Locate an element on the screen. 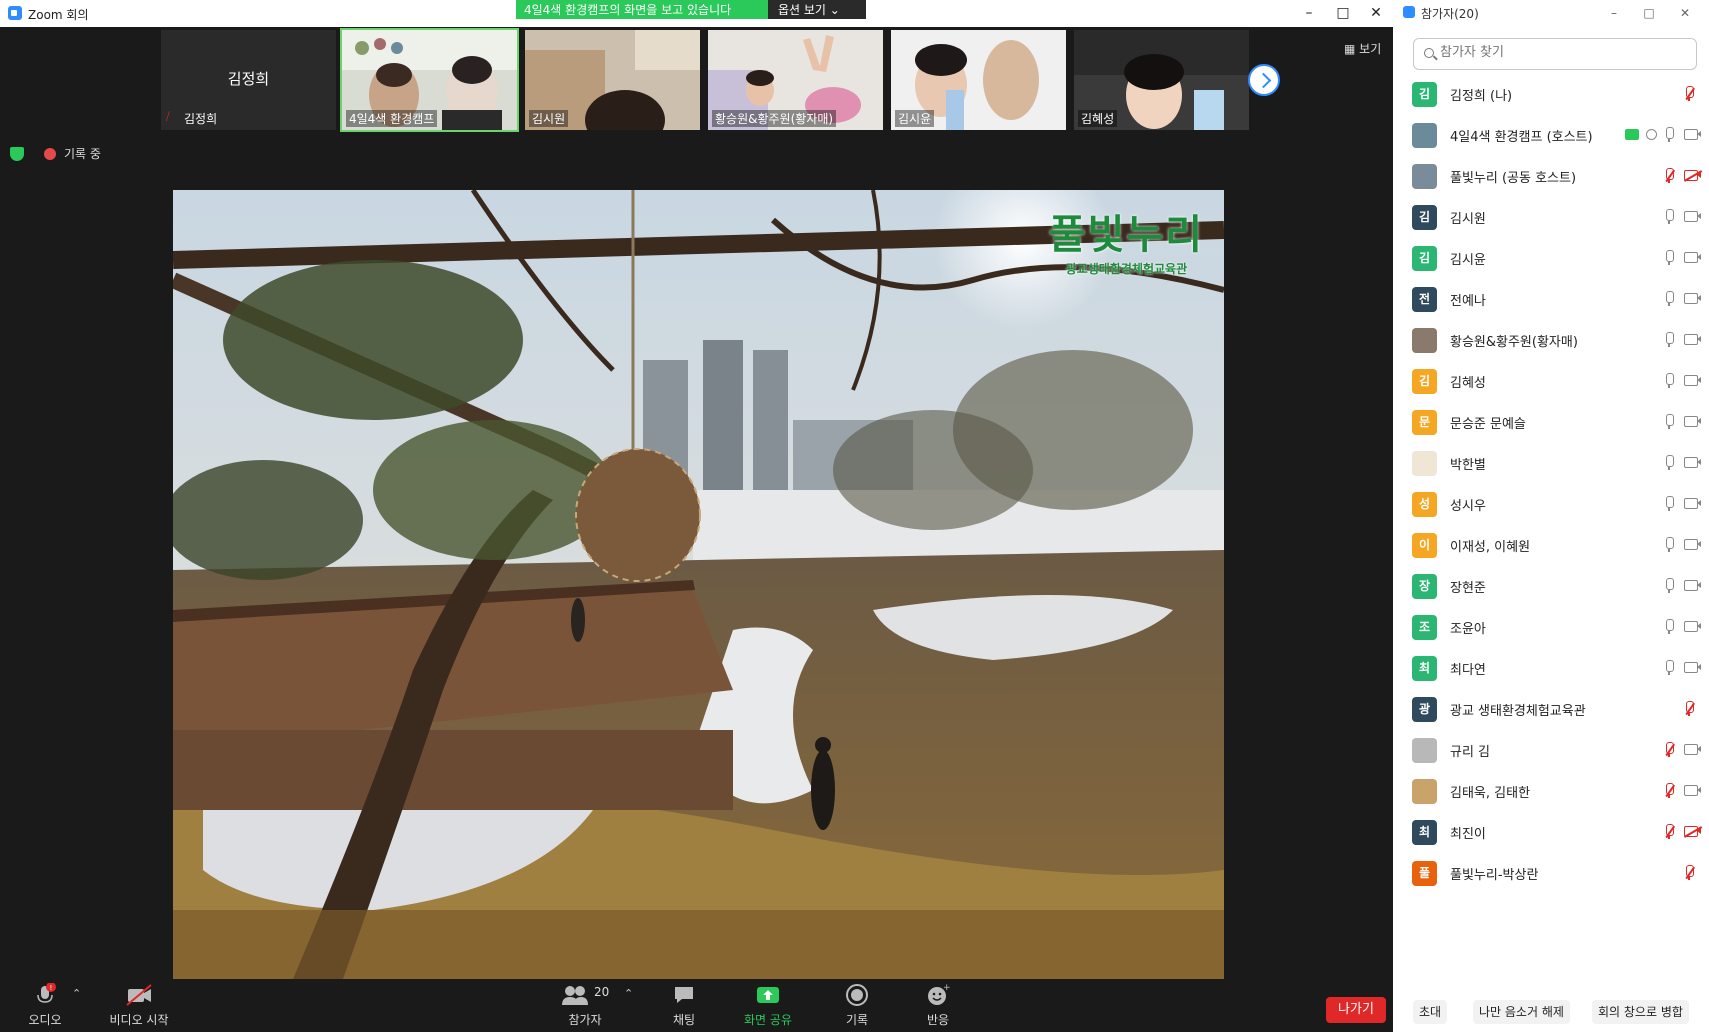 The width and height of the screenshot is (1709, 1032). participant-name: 김정희 (나) is located at coordinates (1481, 96).